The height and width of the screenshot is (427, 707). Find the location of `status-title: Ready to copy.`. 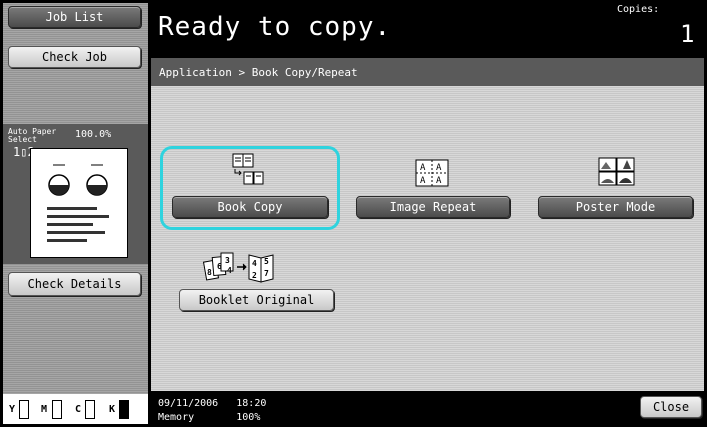

status-title: Ready to copy. is located at coordinates (275, 27).